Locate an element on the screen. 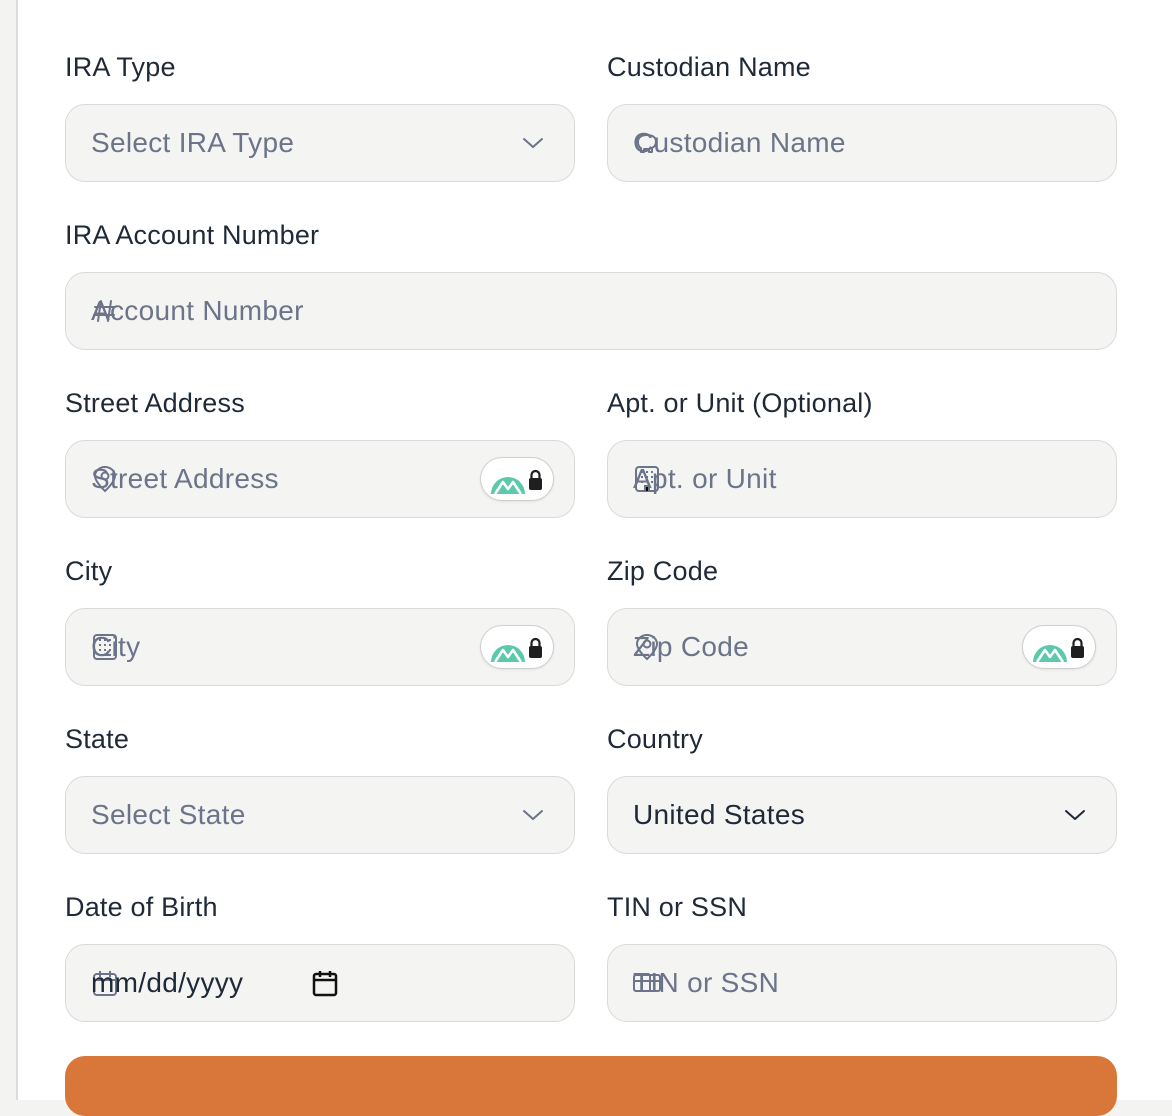  street-address-input: Street Address is located at coordinates (320, 479).